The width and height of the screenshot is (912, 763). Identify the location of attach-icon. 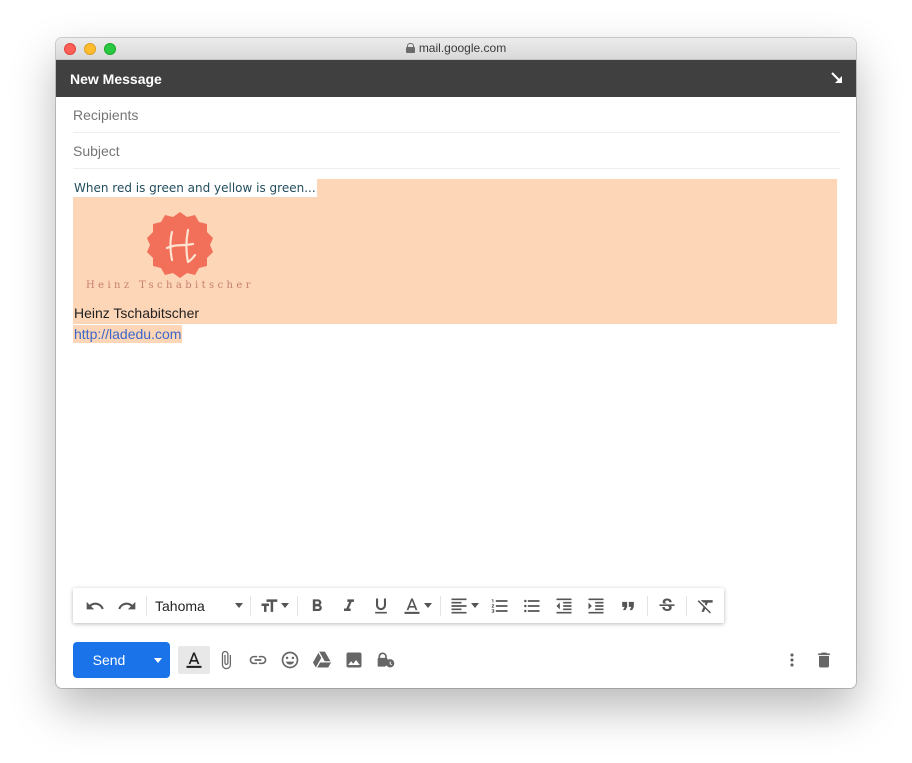
(226, 660).